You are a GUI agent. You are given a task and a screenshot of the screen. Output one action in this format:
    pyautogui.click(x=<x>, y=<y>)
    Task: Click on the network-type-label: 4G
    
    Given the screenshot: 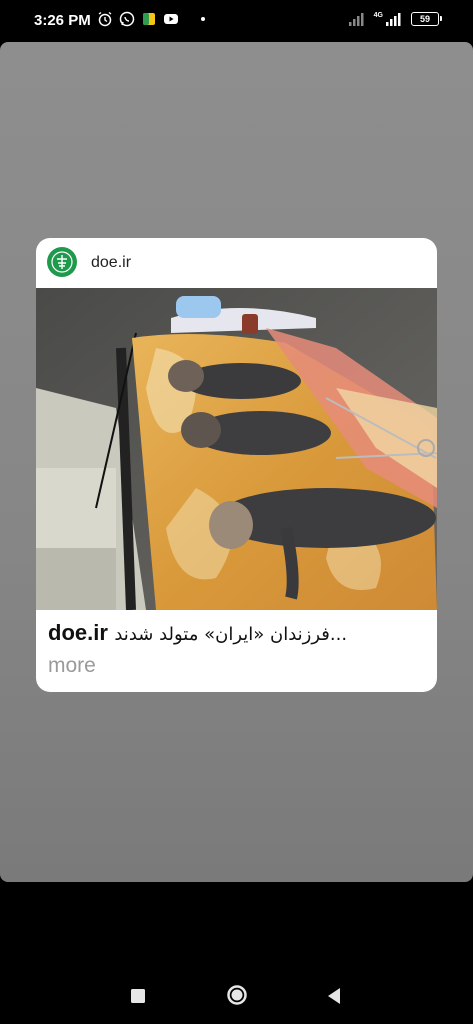 What is the action you would take?
    pyautogui.click(x=378, y=15)
    